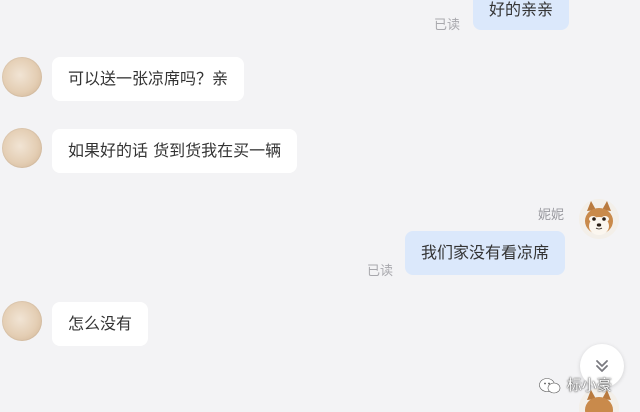 The image size is (640, 412). I want to click on self-avatar, so click(599, 219).